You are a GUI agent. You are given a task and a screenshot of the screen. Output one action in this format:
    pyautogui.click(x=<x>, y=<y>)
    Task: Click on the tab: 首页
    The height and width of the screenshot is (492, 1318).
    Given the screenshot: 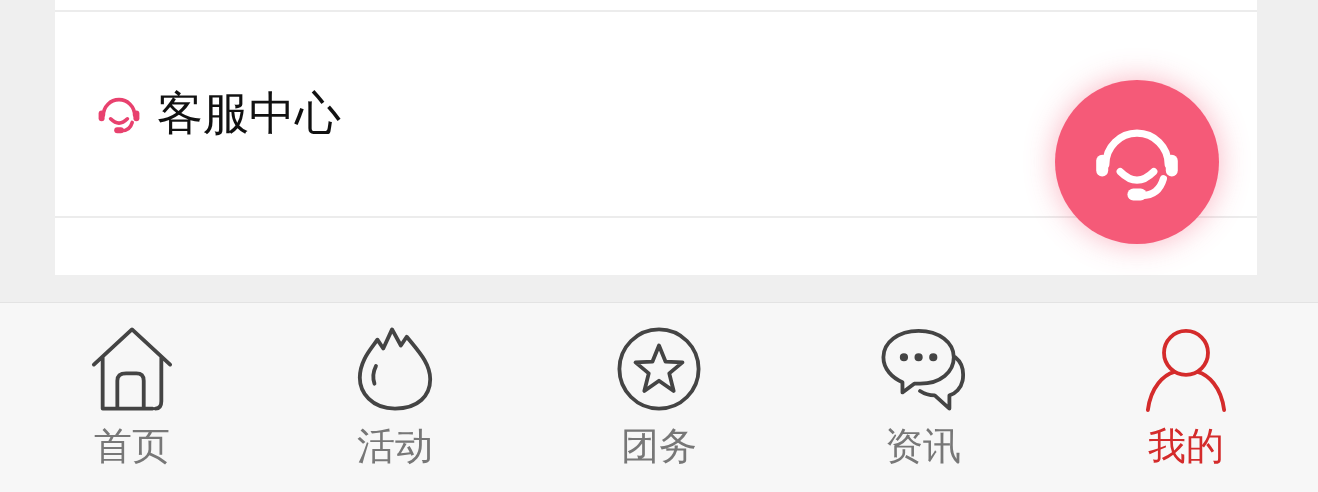 What is the action you would take?
    pyautogui.click(x=132, y=397)
    